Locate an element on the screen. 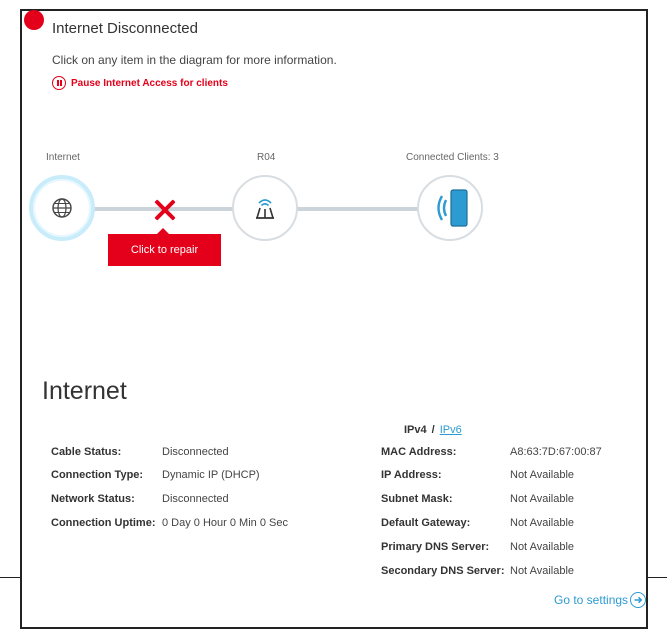 This screenshot has width=667, height=629. repair-button: Click to repair is located at coordinates (164, 250).